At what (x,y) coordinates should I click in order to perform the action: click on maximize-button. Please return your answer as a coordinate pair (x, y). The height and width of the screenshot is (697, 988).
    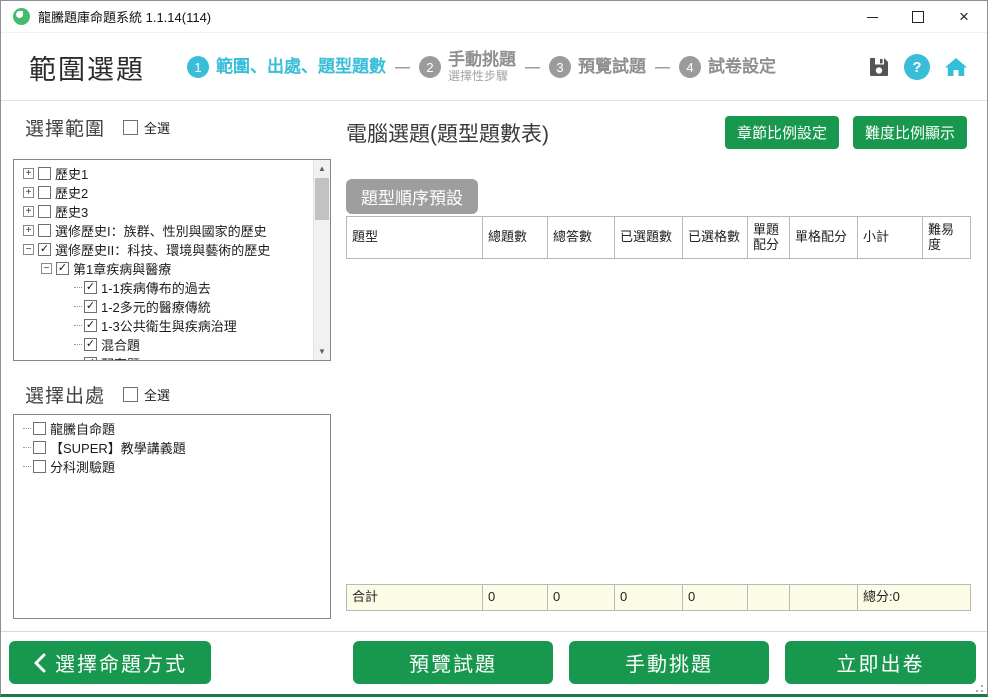
    Looking at the image, I should click on (918, 17).